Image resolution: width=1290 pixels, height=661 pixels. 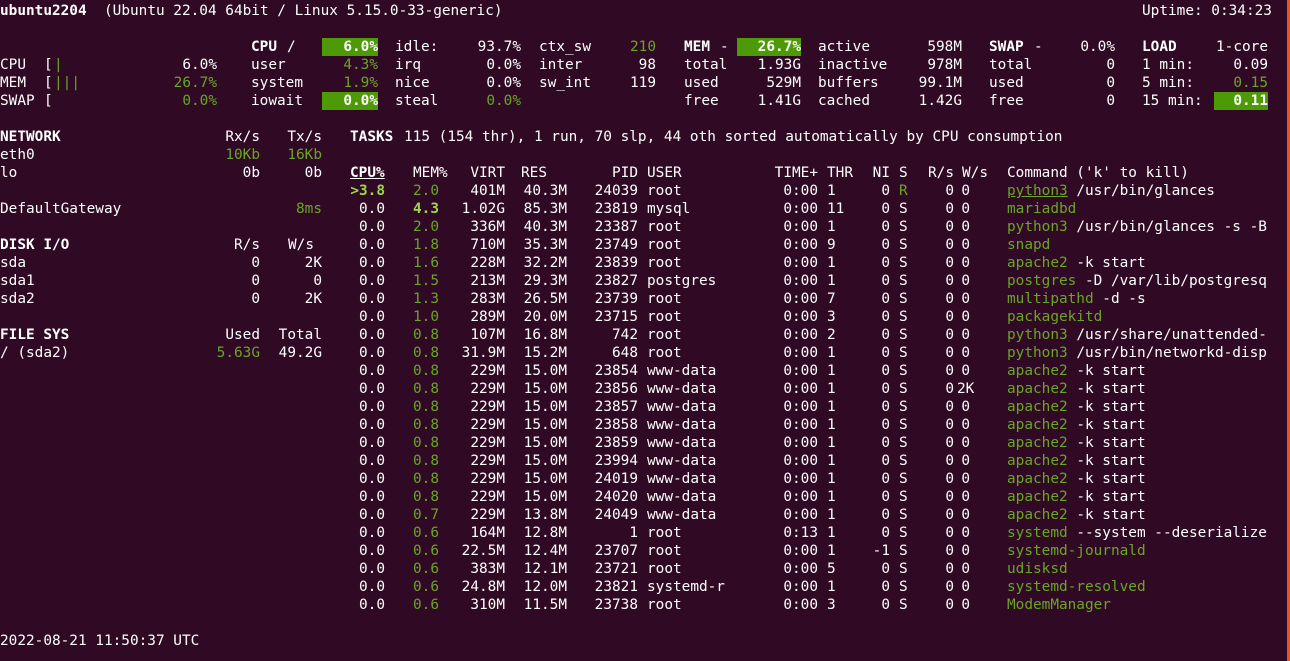 What do you see at coordinates (1171, 281) in the screenshot?
I see `proc-args: -D /var/lib/postgresq` at bounding box center [1171, 281].